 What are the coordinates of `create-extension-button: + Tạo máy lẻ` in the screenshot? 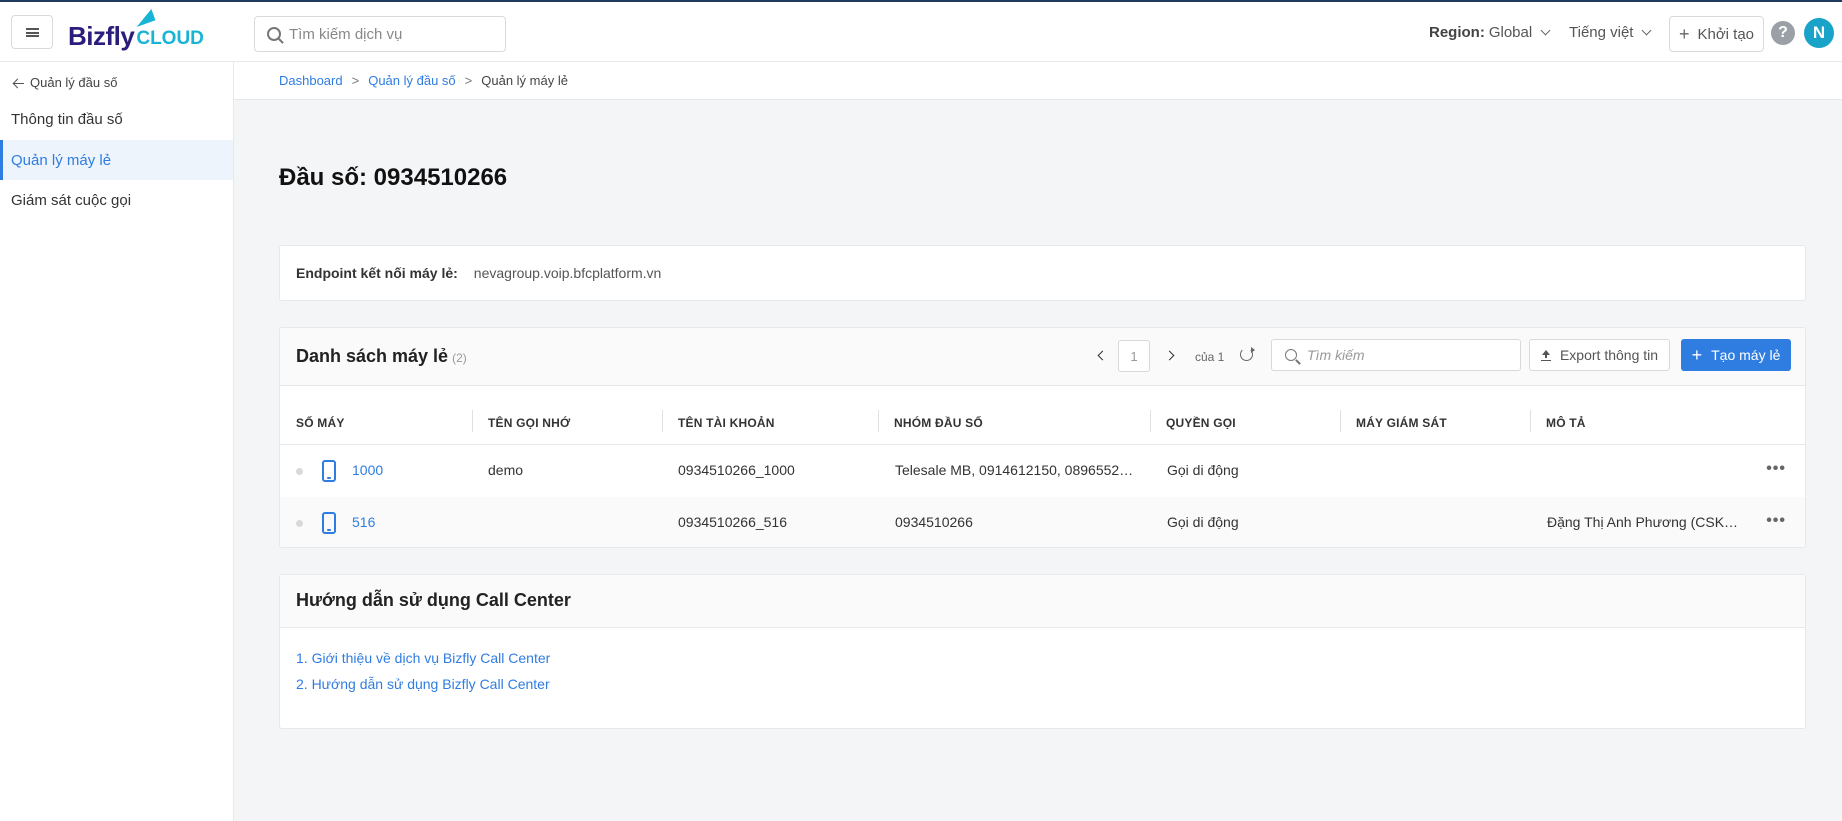 It's located at (1736, 355).